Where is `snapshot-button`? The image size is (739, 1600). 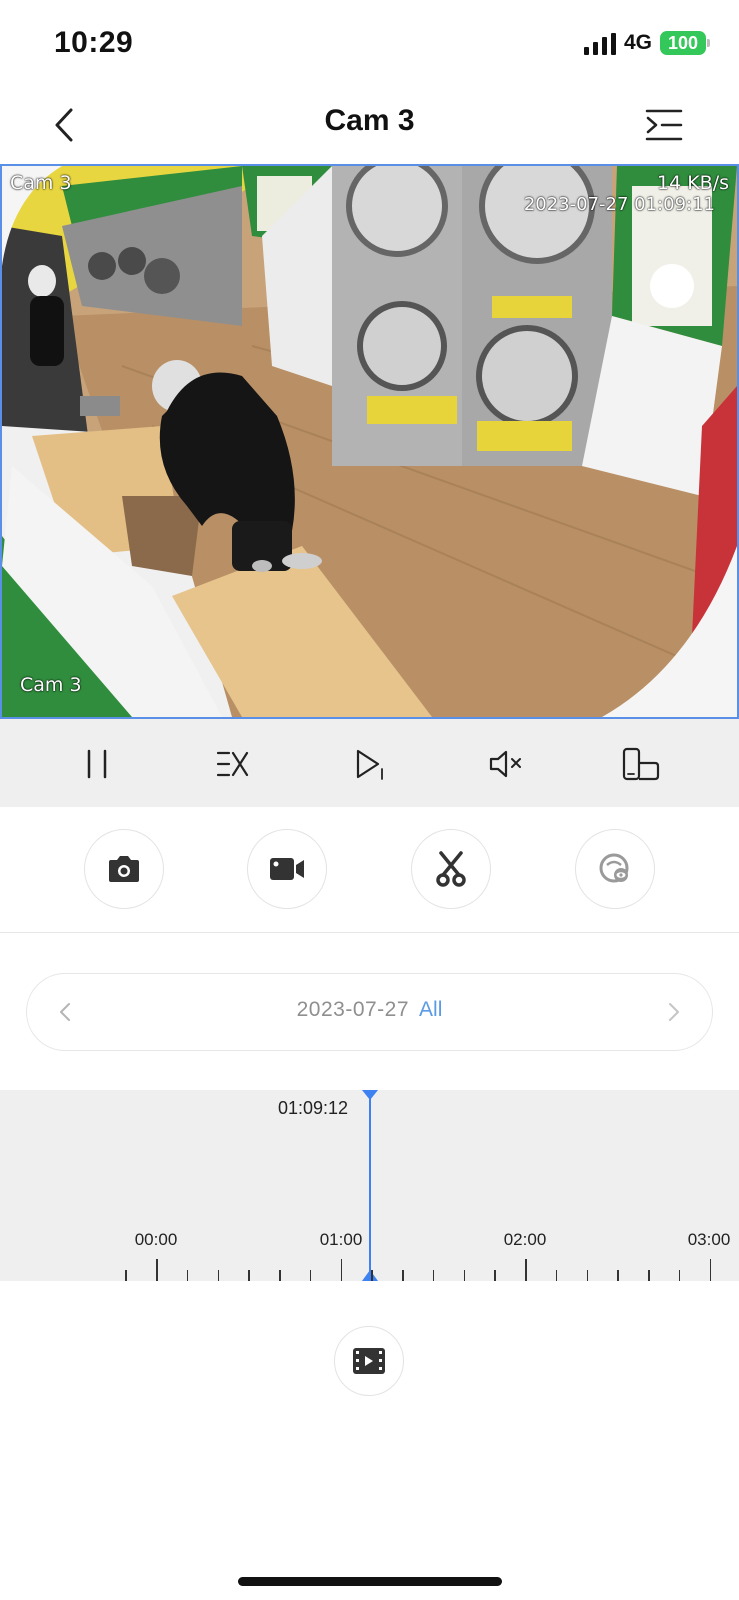
snapshot-button is located at coordinates (124, 869).